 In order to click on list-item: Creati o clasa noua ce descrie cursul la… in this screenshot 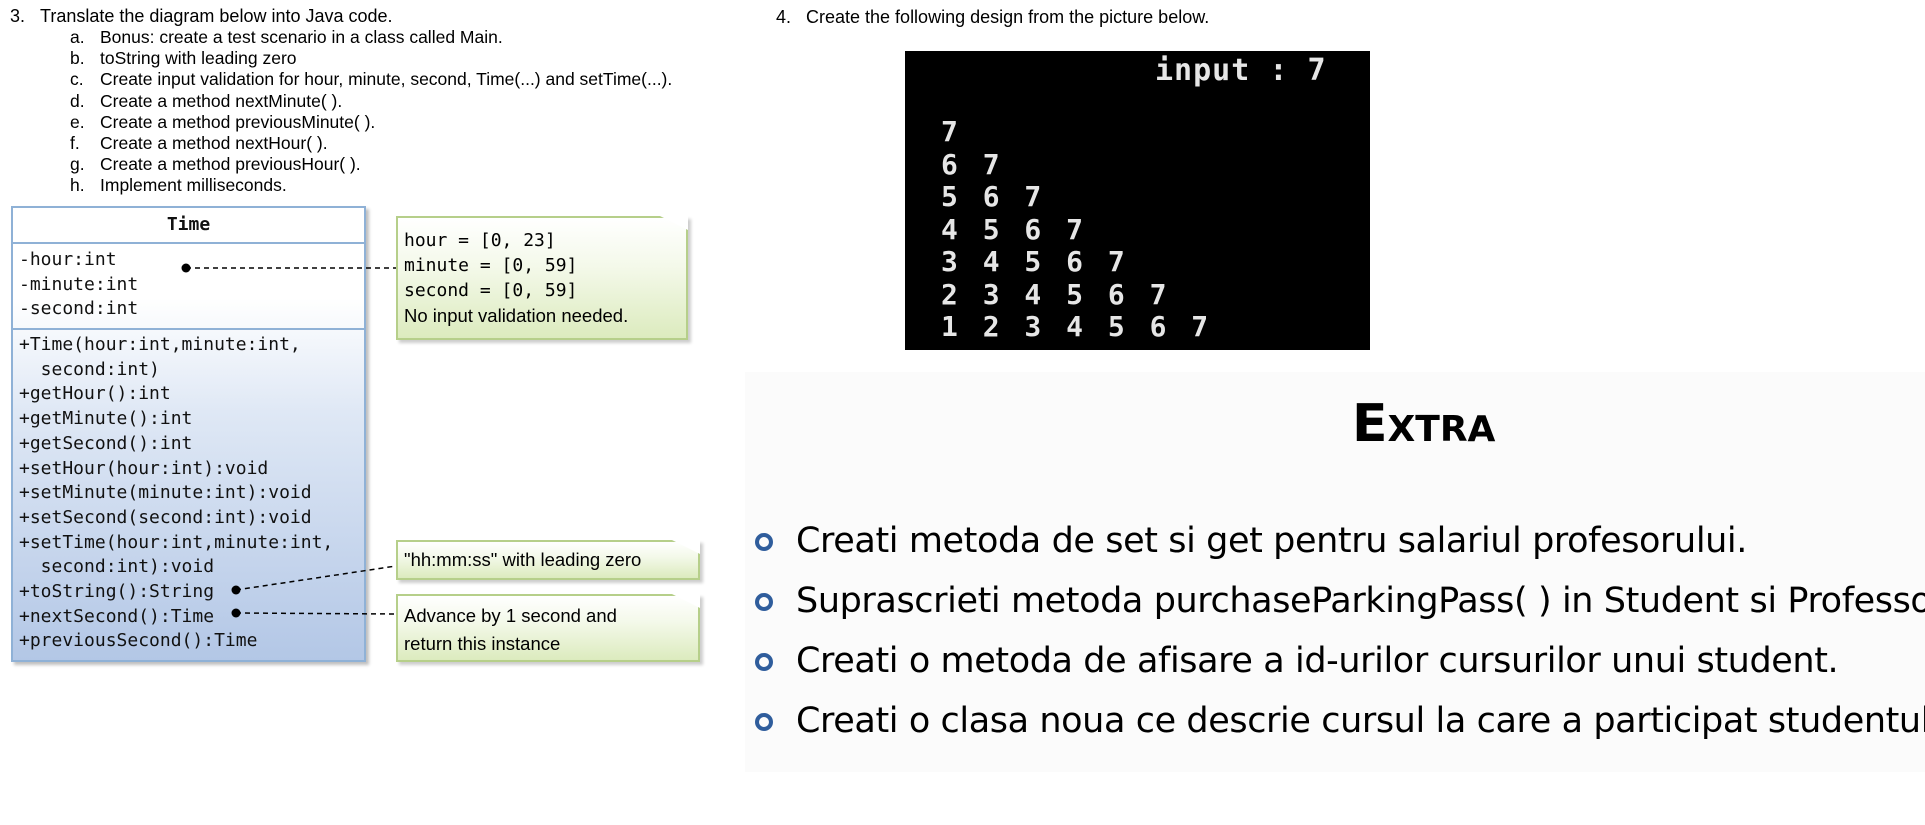, I will do `click(1338, 722)`.